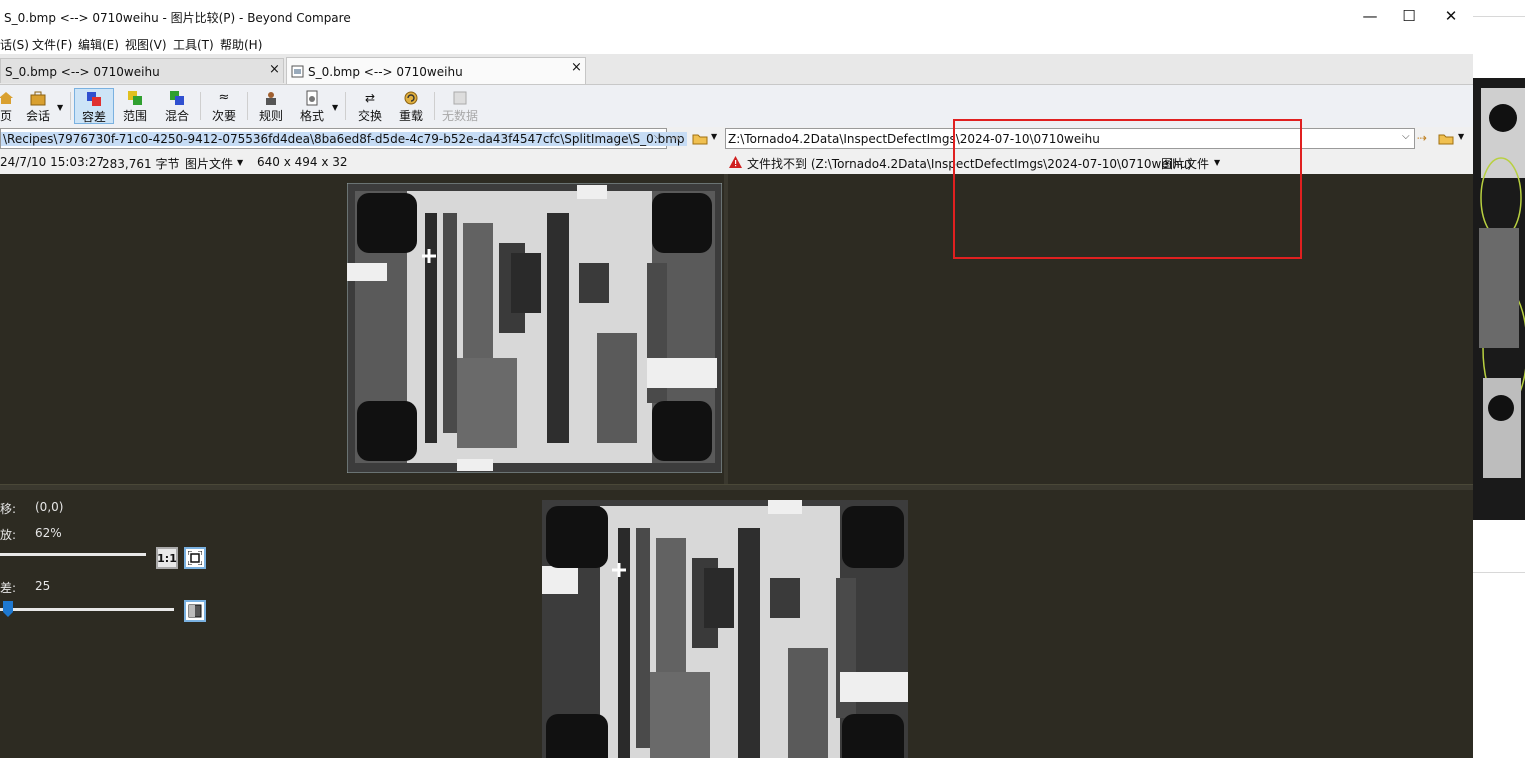  Describe the element at coordinates (73, 554) in the screenshot. I see `zoom-slider` at that location.